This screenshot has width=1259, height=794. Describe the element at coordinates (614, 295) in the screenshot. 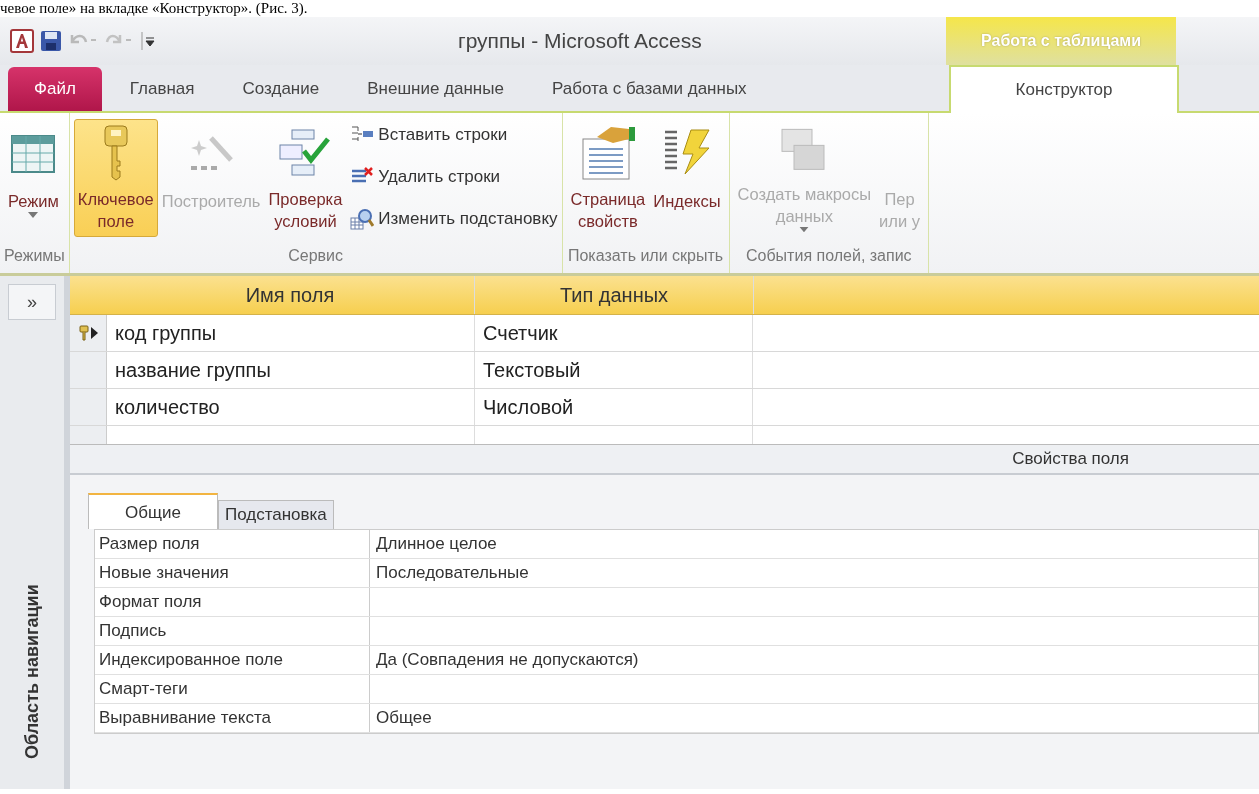

I see `column-header: Тип данных` at that location.